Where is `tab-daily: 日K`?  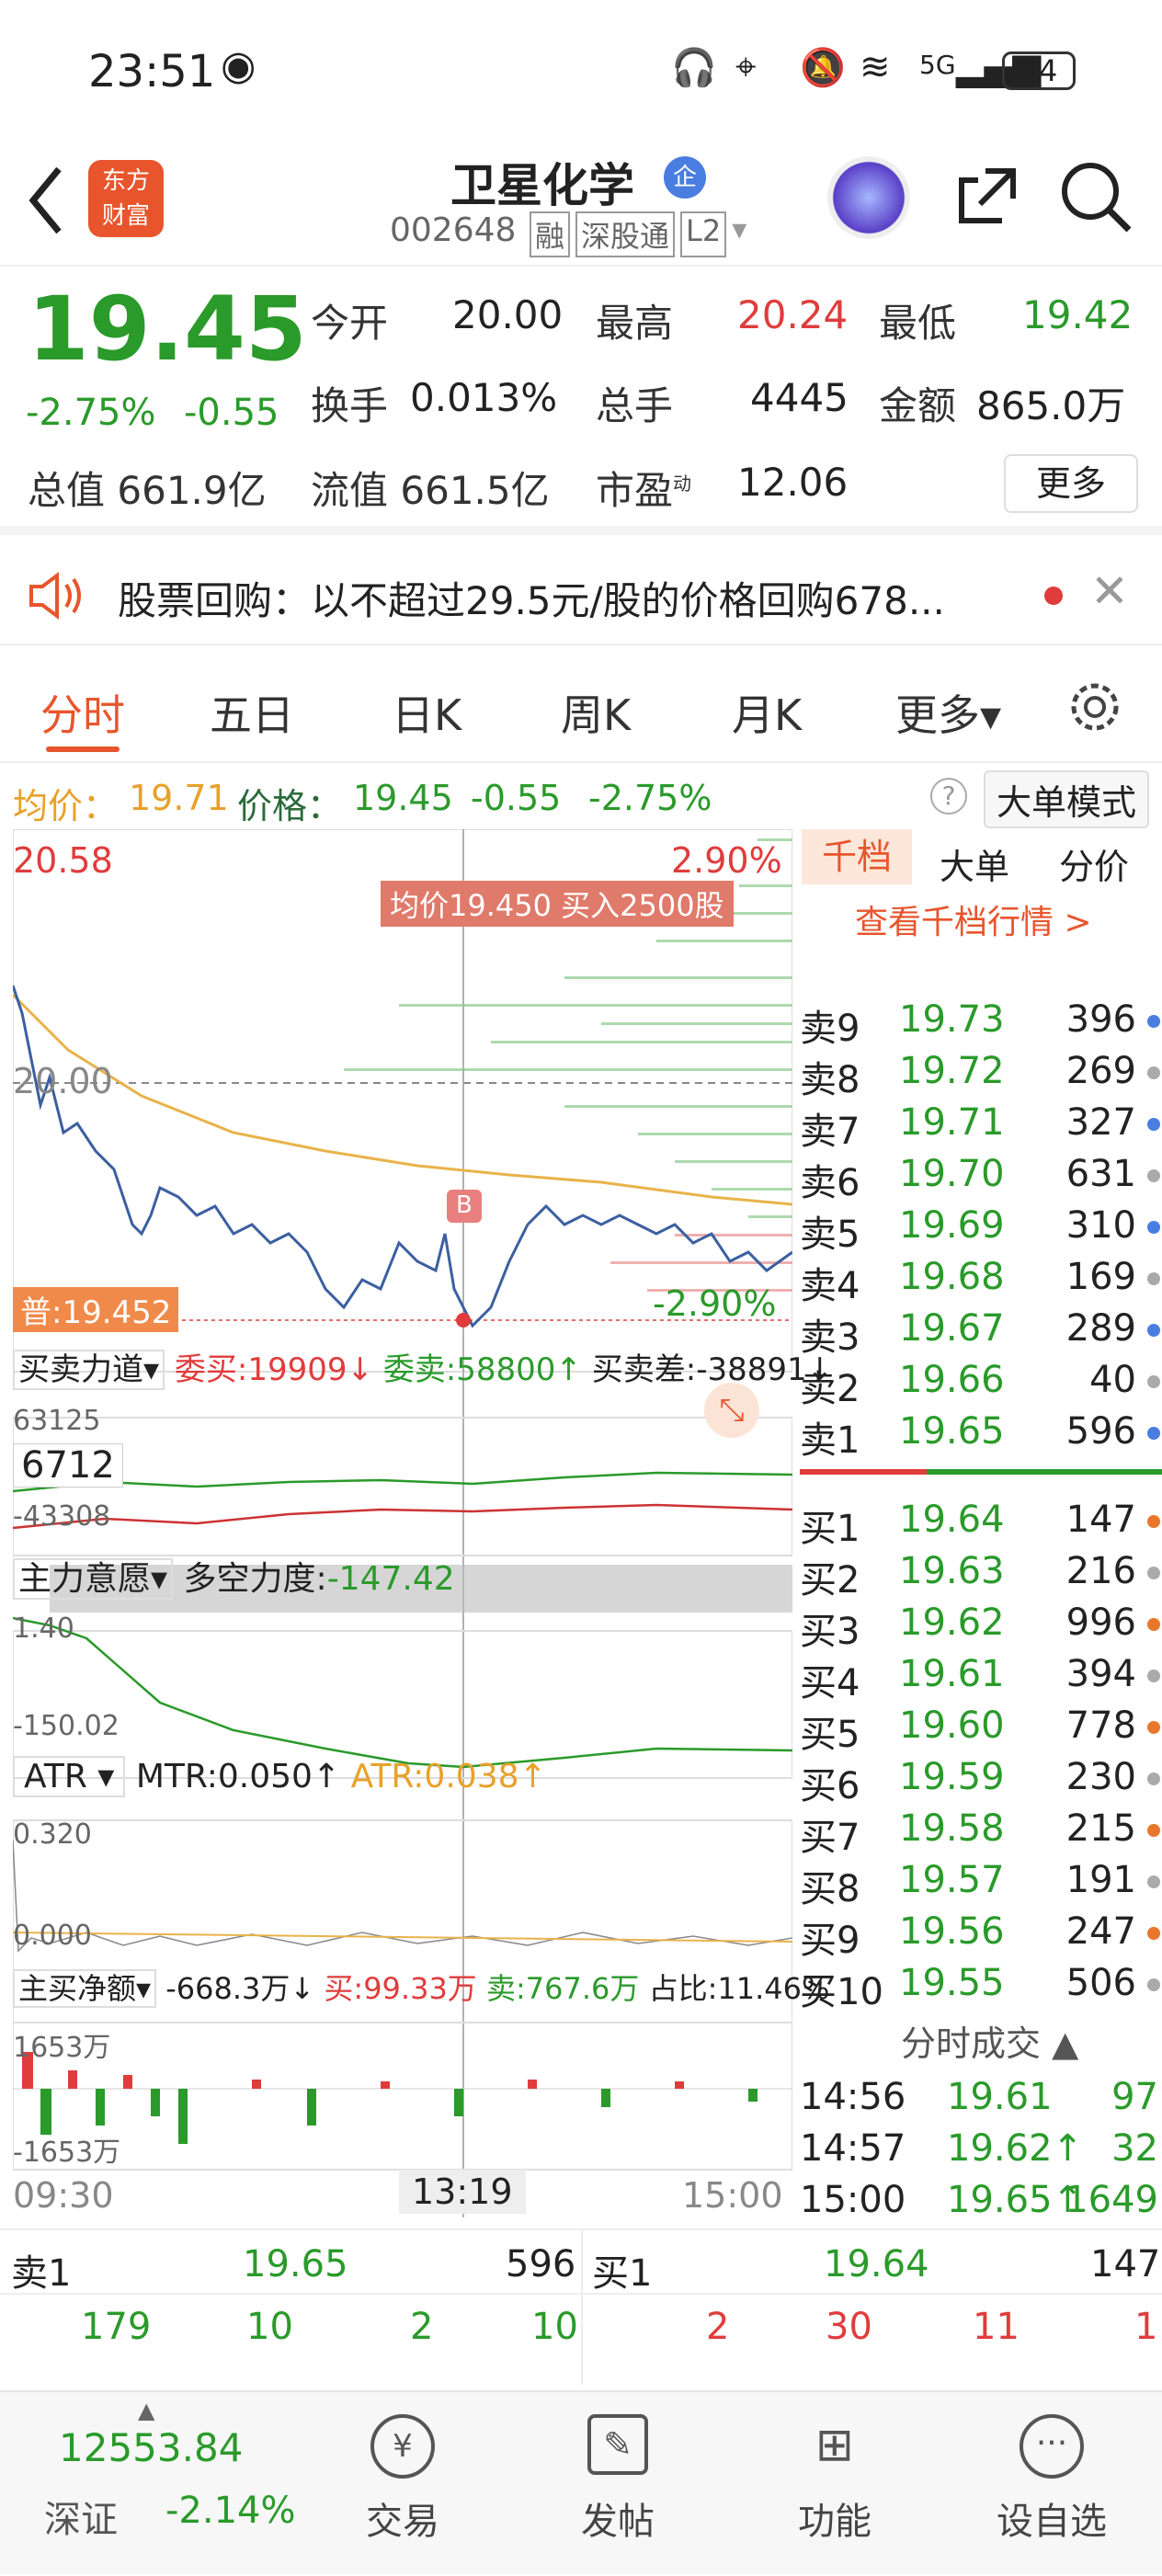
tab-daily: 日K is located at coordinates (427, 712).